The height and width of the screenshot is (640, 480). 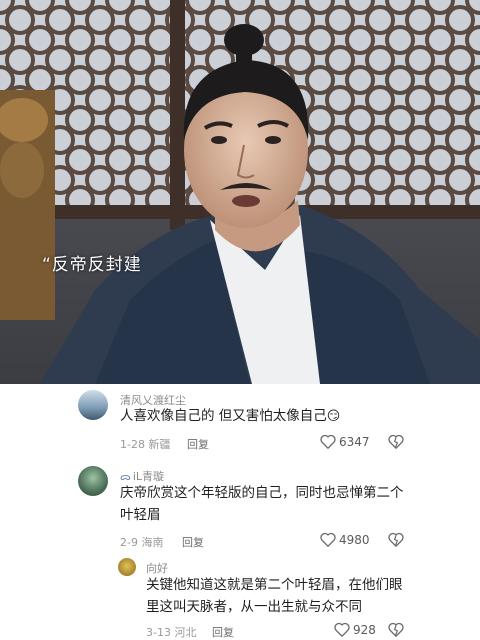 What do you see at coordinates (129, 542) in the screenshot?
I see `comment-date: 2-9` at bounding box center [129, 542].